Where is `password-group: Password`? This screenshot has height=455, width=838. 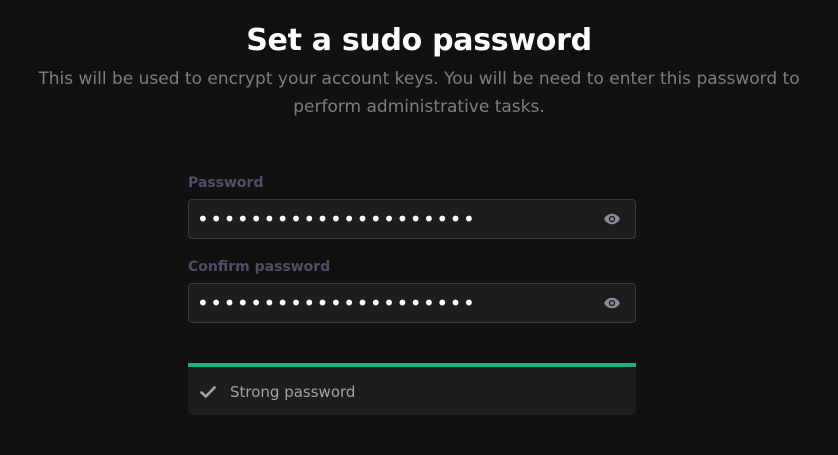 password-group: Password is located at coordinates (412, 206).